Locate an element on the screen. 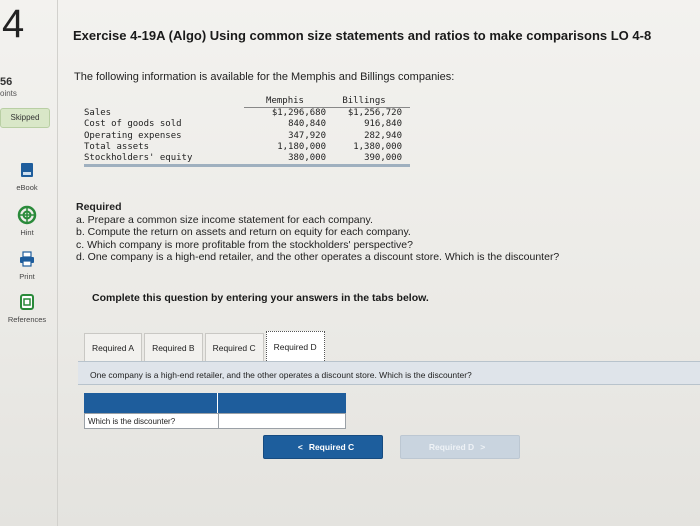 Image resolution: width=700 pixels, height=526 pixels. prev-button-label: Required C is located at coordinates (331, 447).